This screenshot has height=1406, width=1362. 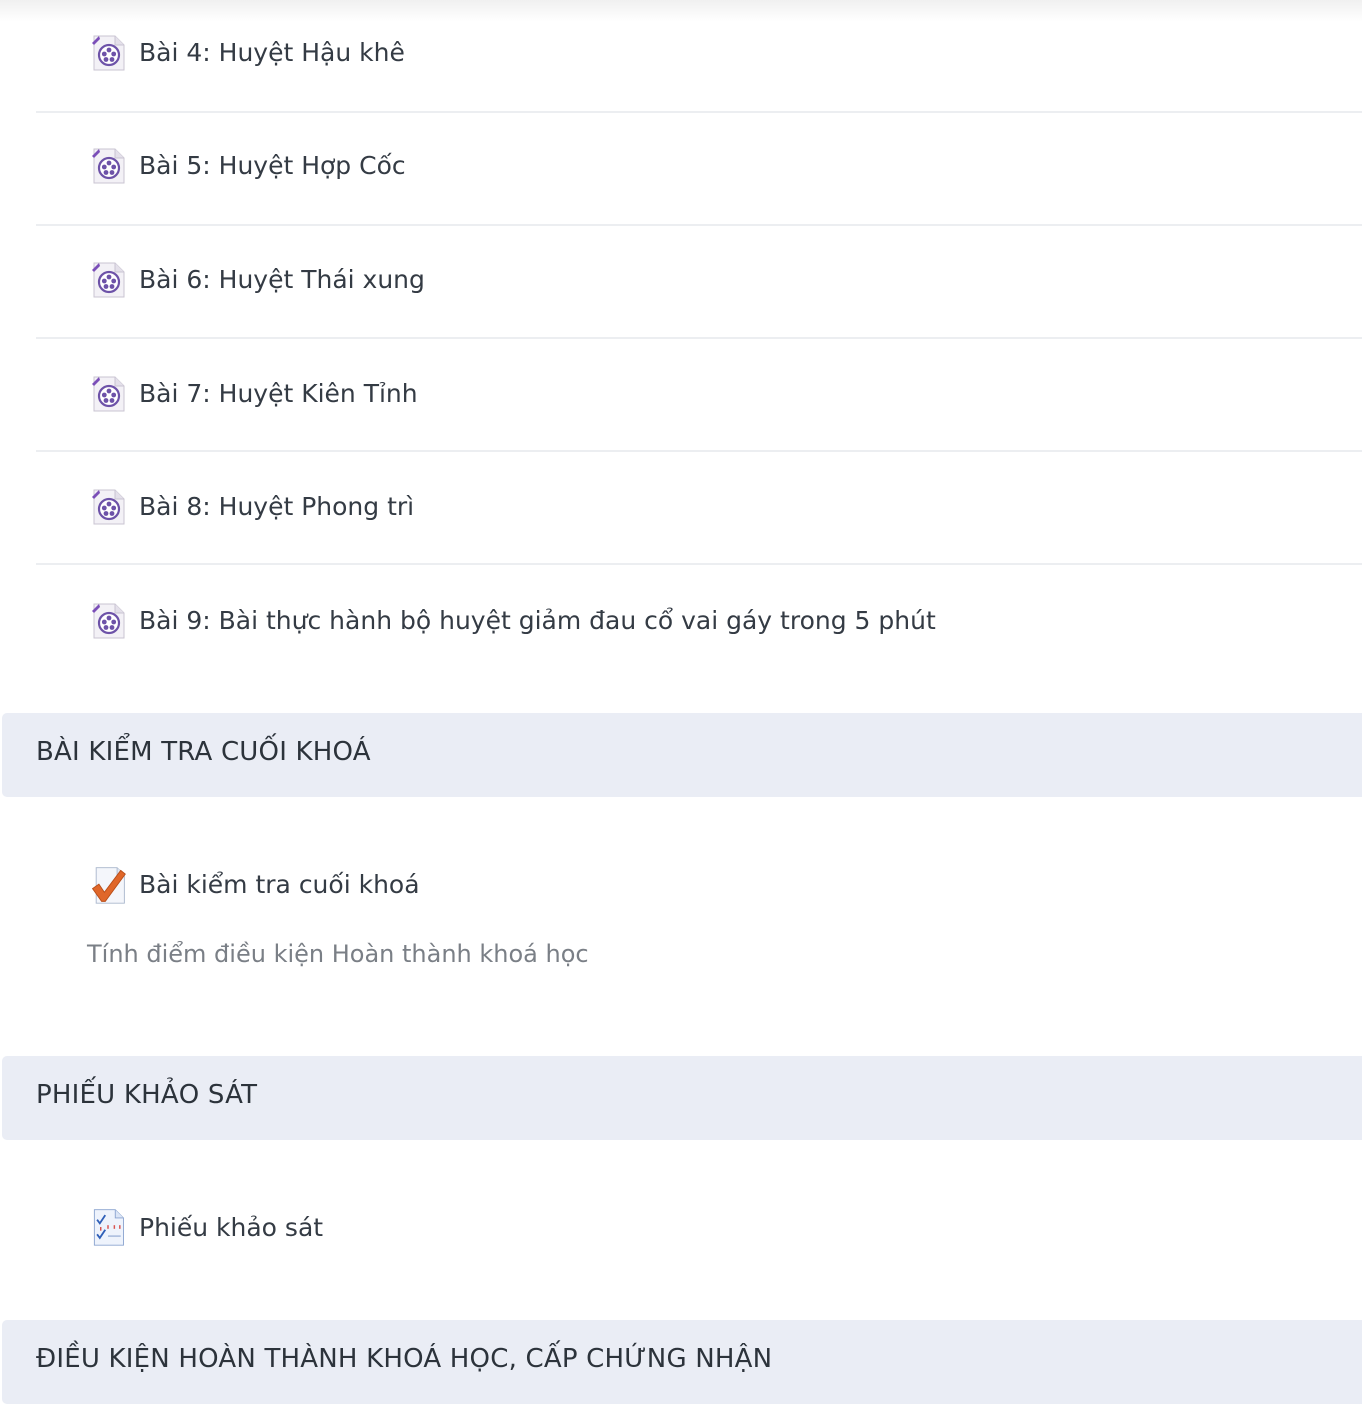 I want to click on lesson-item-6: Bài 6: Huyệt Thái xung, so click(x=699, y=282).